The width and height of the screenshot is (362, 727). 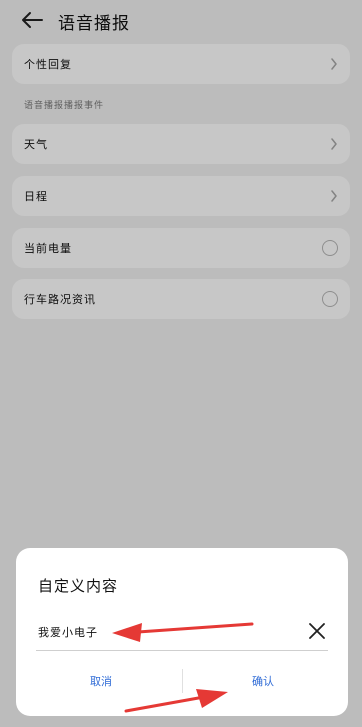 I want to click on custom-content-input: 我爱小电子, so click(x=182, y=633).